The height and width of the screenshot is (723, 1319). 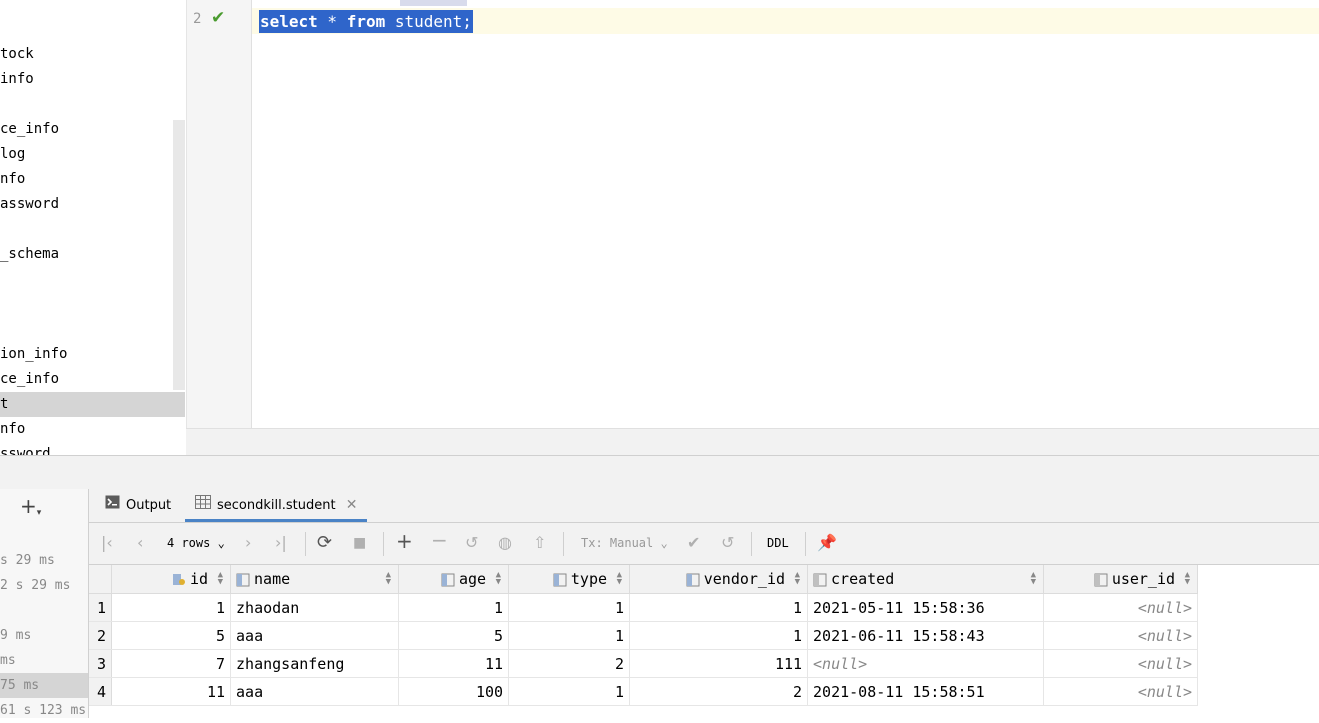 I want to click on row-number: 4, so click(x=101, y=691).